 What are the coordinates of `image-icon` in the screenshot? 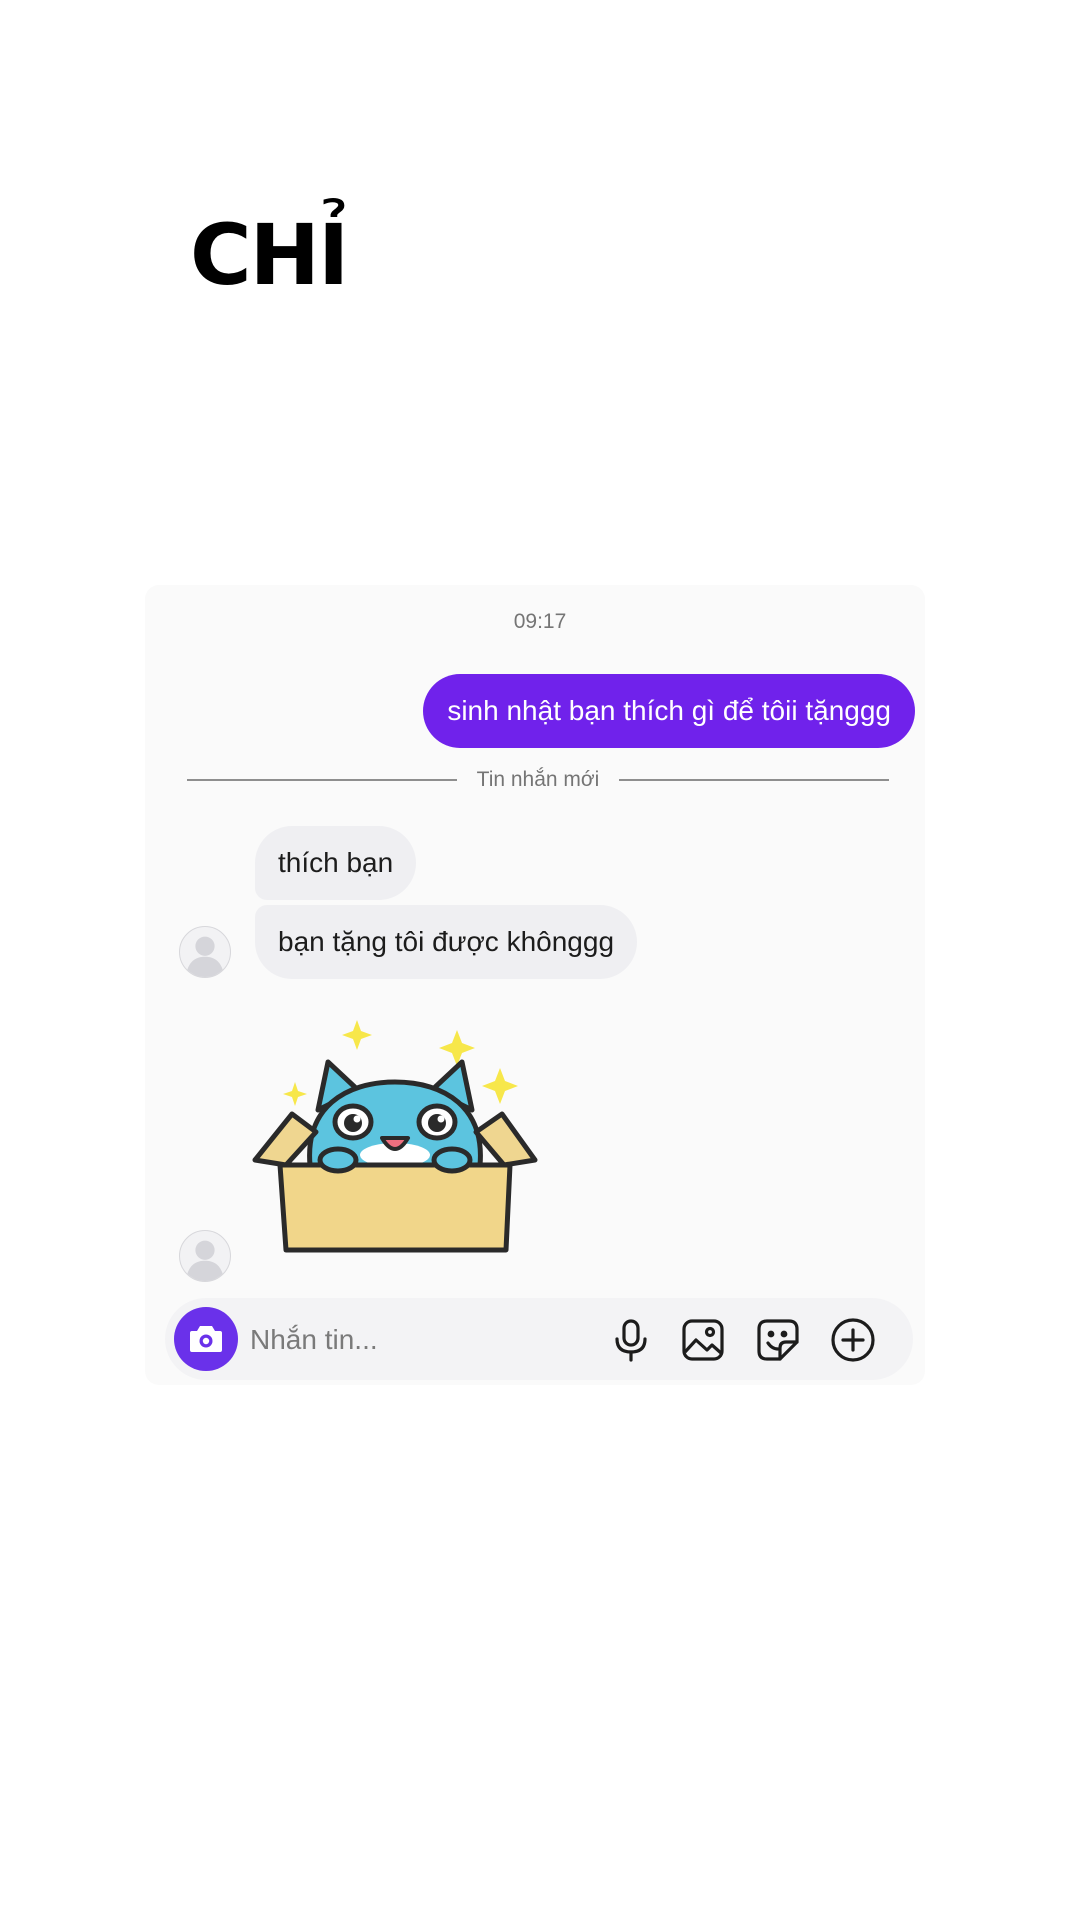 It's located at (703, 1340).